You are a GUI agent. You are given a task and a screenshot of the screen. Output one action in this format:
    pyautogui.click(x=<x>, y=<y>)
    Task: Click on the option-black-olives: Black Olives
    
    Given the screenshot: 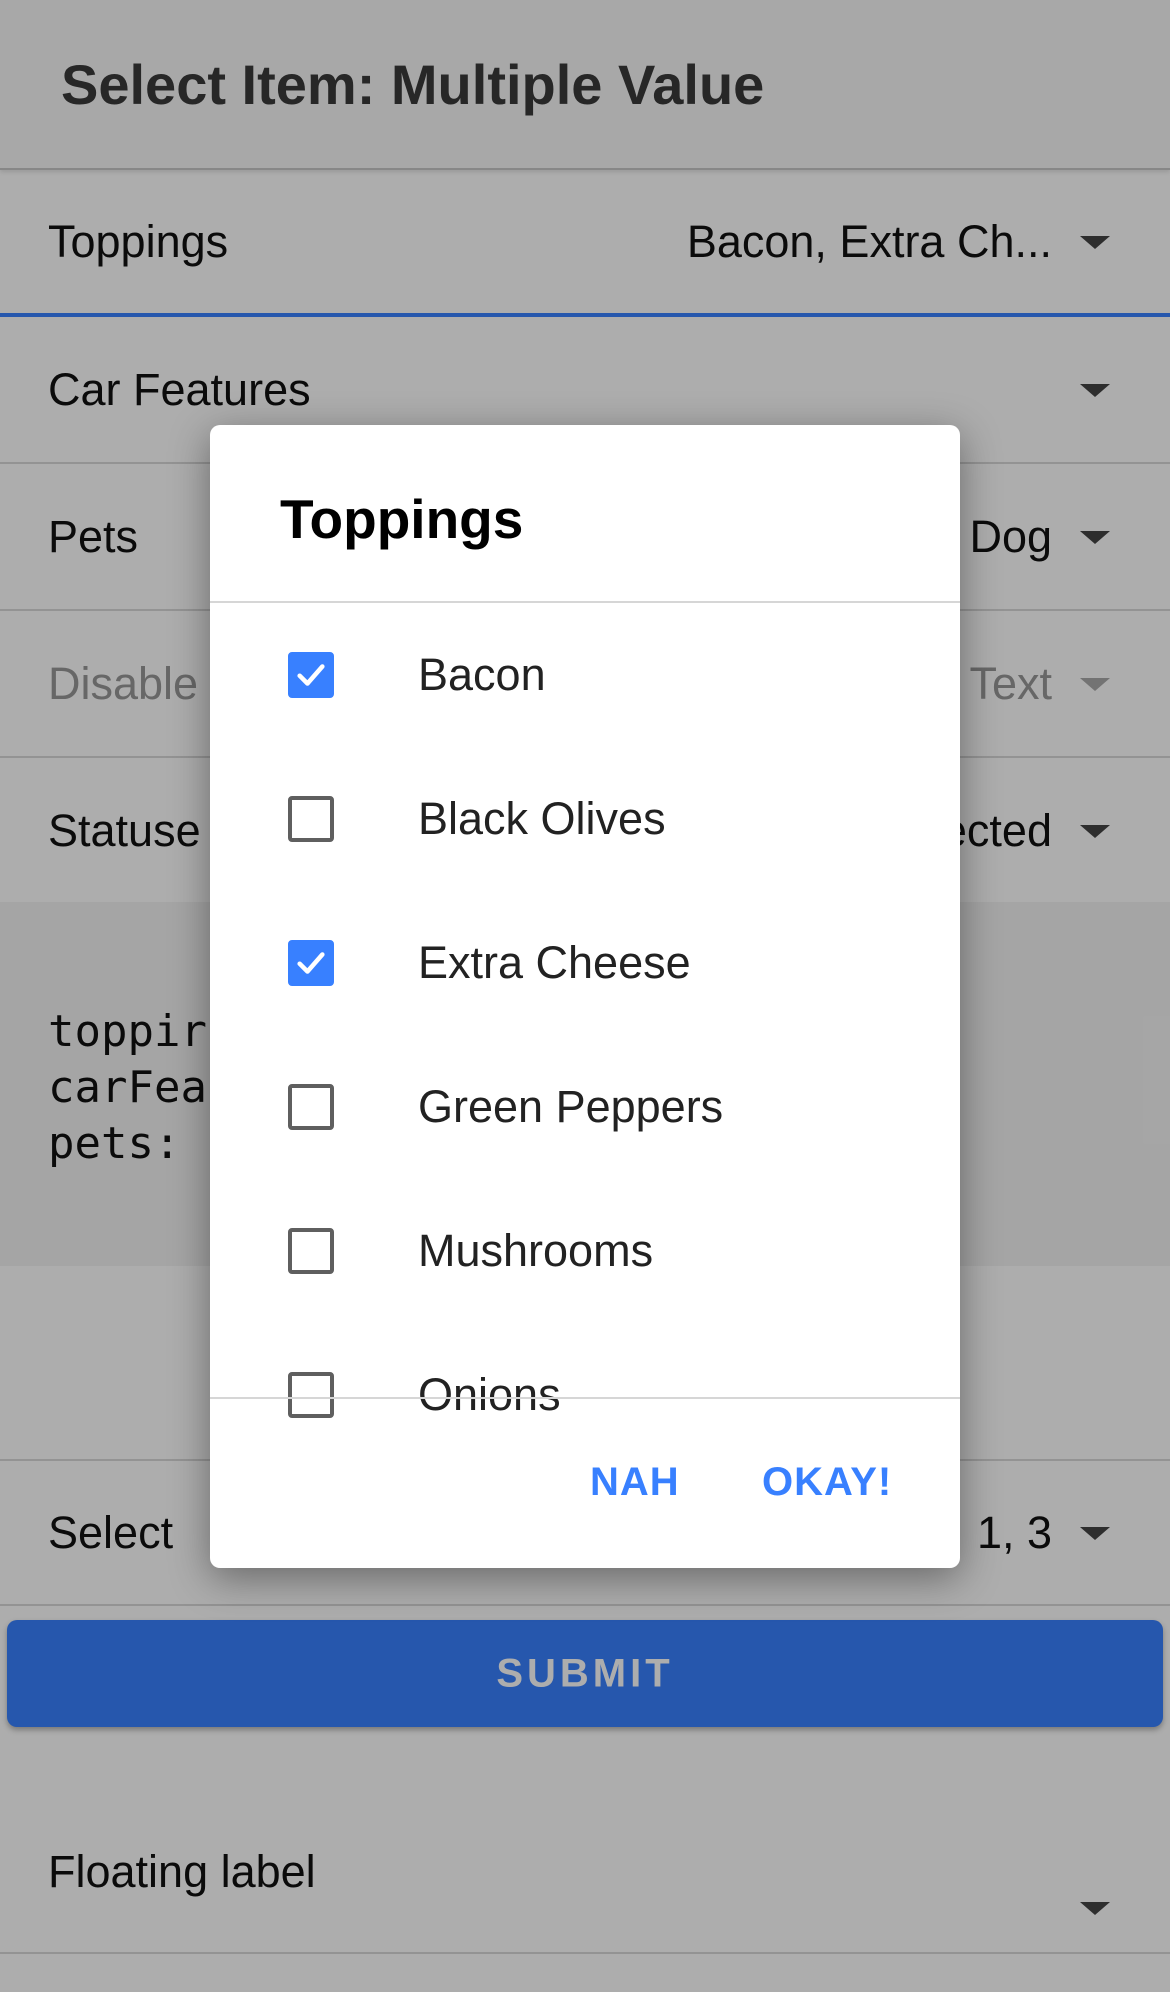 What is the action you would take?
    pyautogui.click(x=585, y=819)
    